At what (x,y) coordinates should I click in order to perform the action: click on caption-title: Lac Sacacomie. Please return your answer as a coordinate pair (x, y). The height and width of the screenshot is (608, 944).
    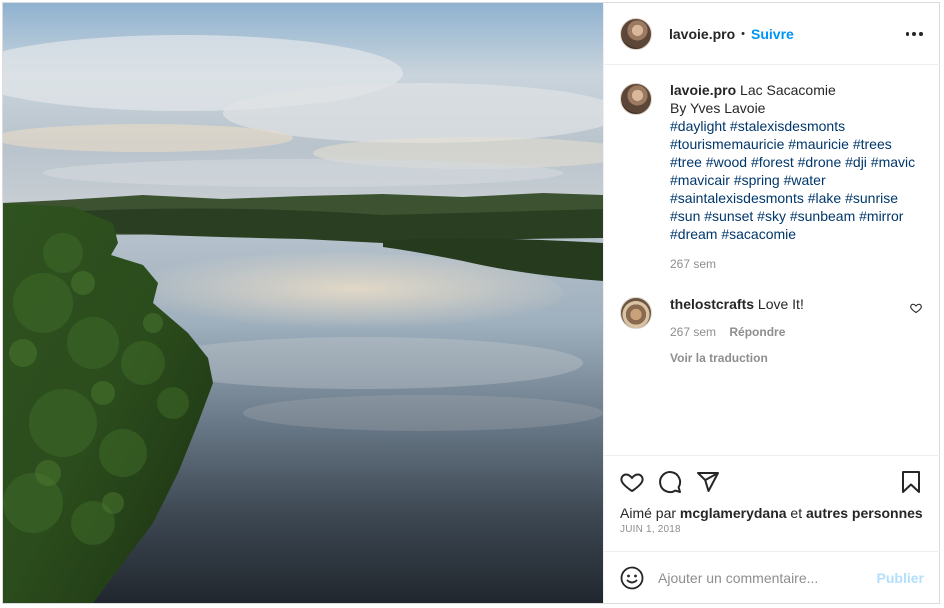
    Looking at the image, I should click on (788, 90).